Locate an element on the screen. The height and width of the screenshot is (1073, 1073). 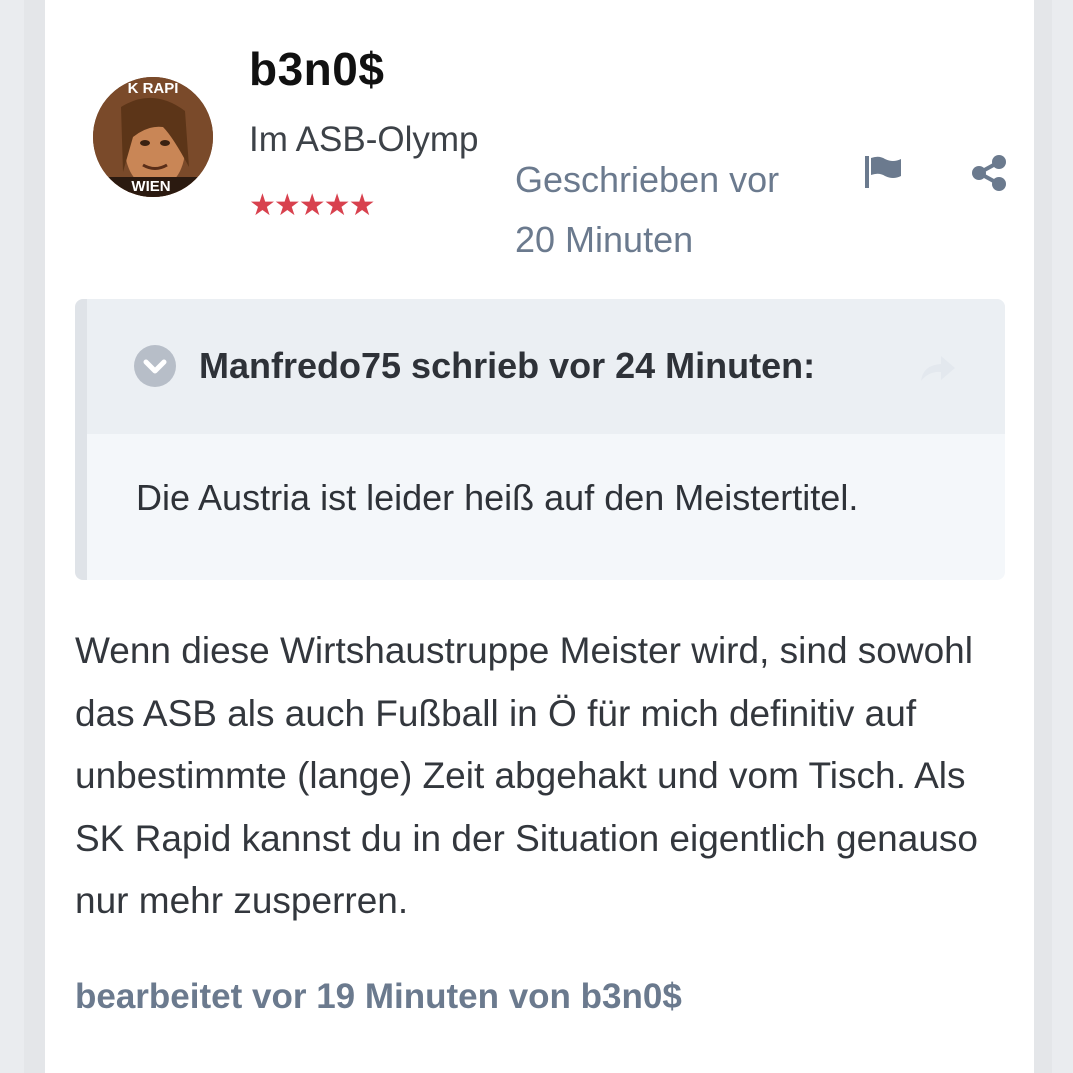
avatar-text-top: K RAPI is located at coordinates (153, 88).